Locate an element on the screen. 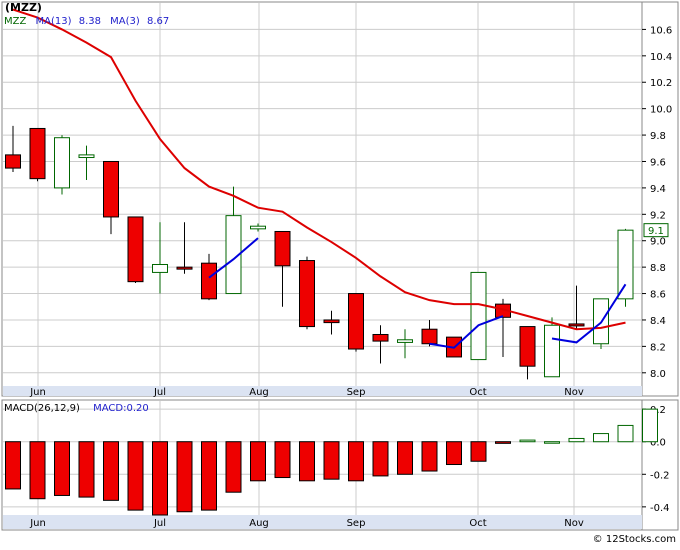 The width and height of the screenshot is (680, 550). price-y-tick-label: 8.2 is located at coordinates (658, 347).